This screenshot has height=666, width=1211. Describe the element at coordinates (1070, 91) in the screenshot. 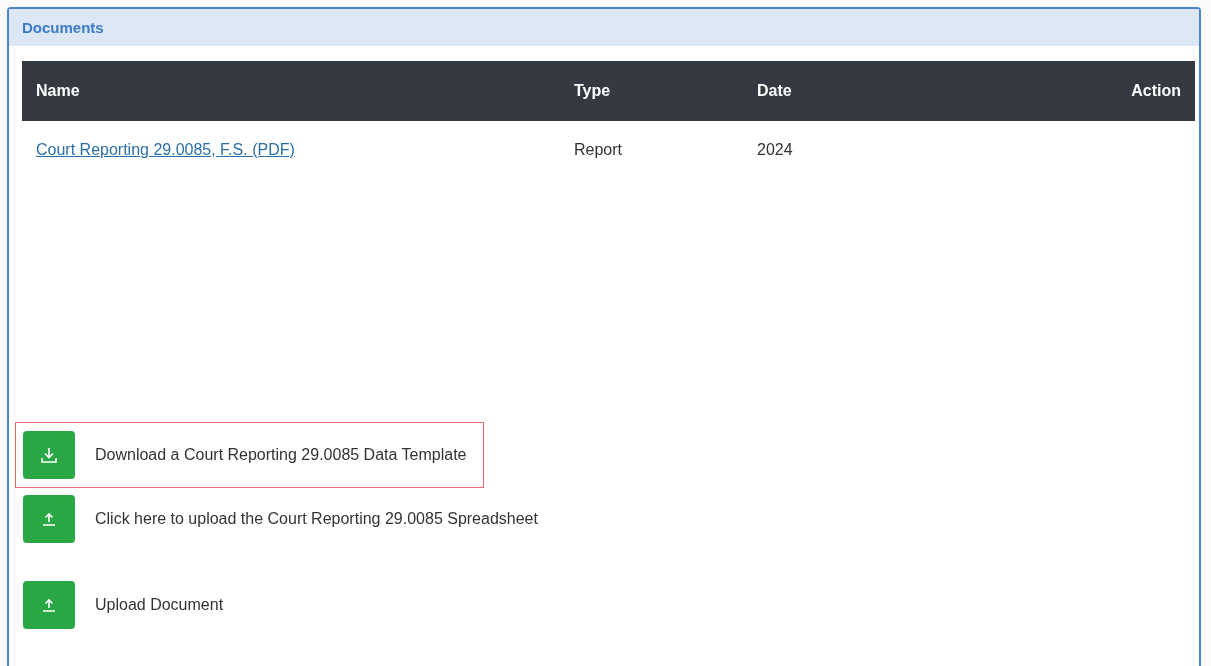

I see `column-header: Action` at that location.